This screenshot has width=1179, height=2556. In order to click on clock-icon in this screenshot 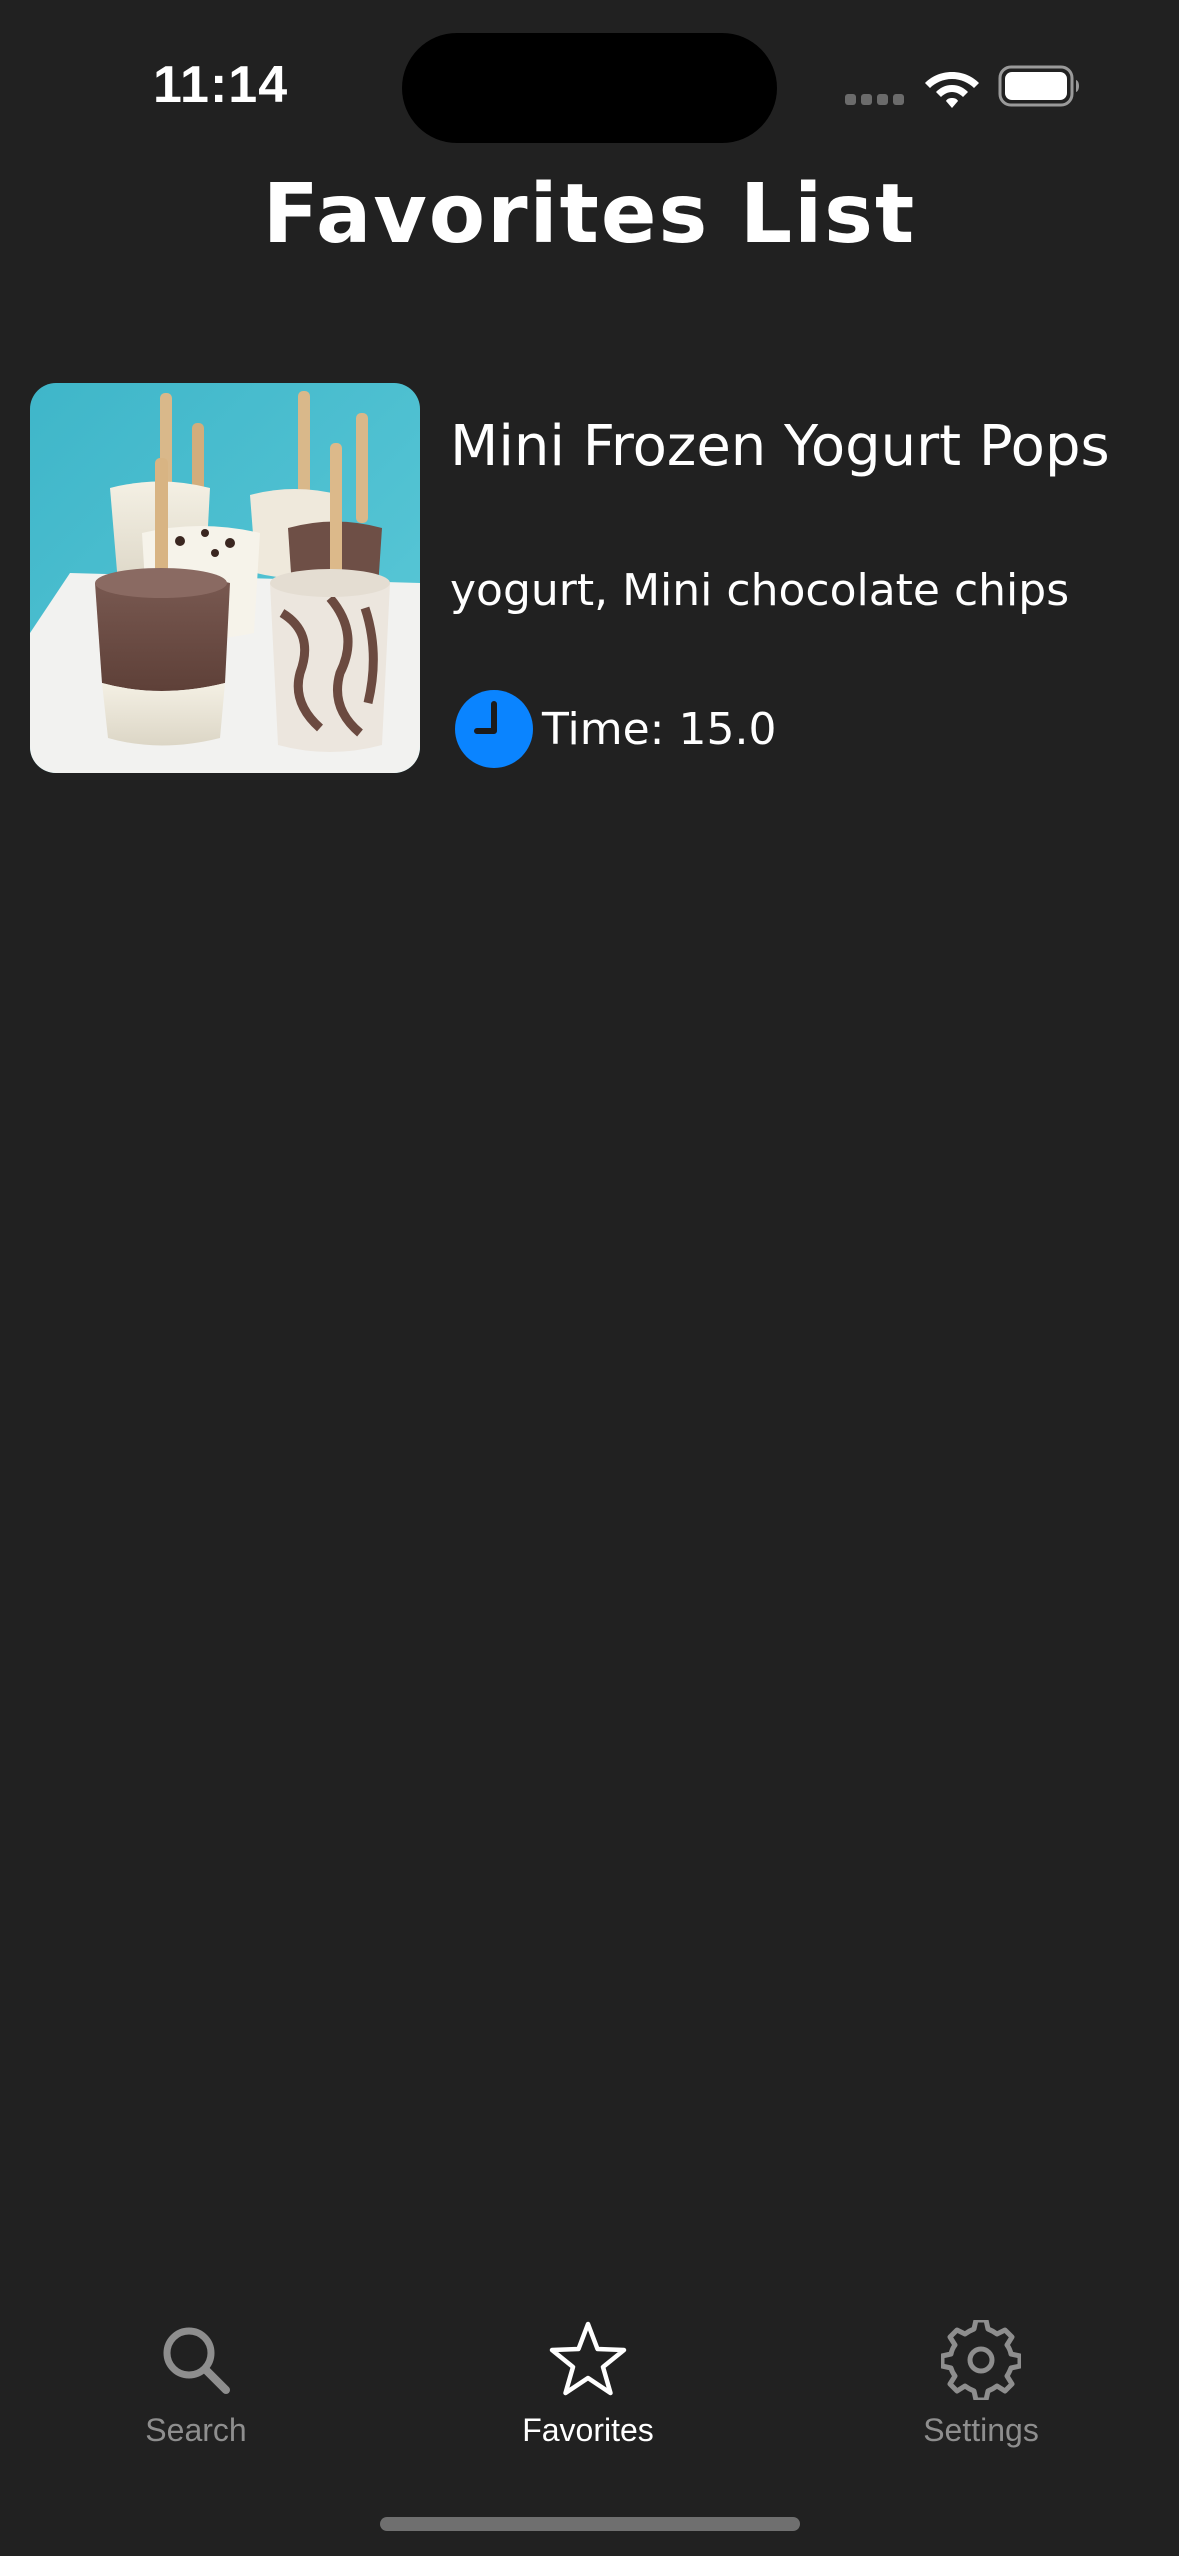, I will do `click(494, 729)`.